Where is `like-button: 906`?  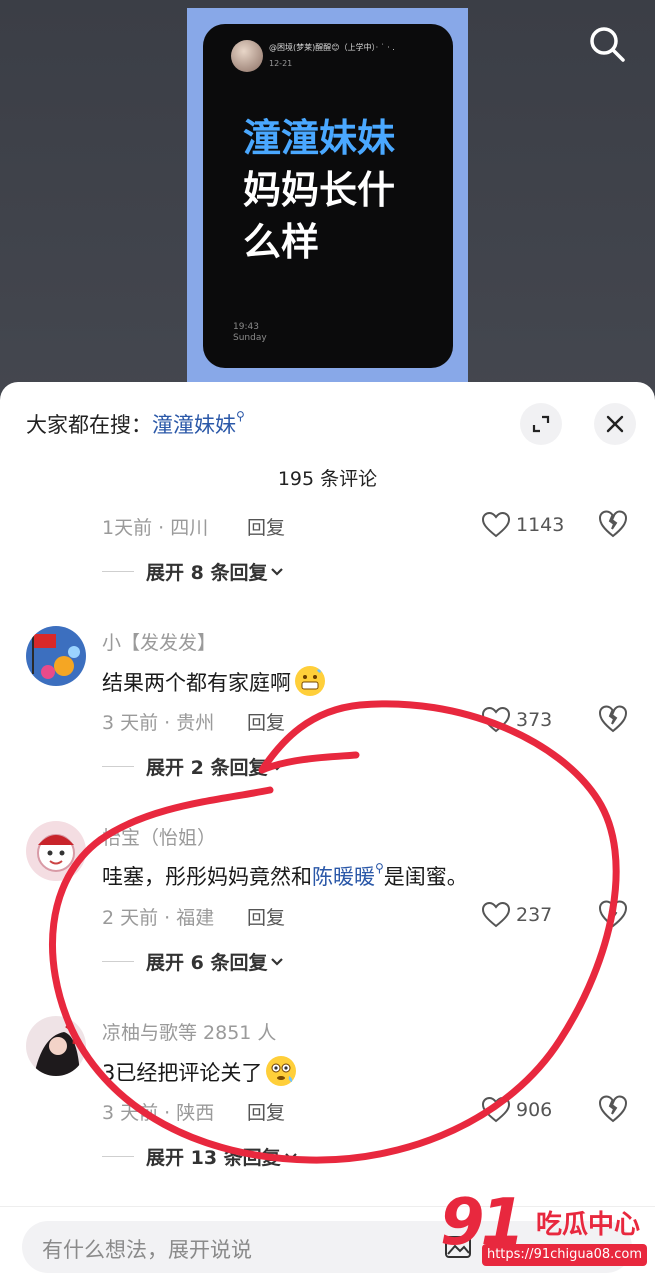 like-button: 906 is located at coordinates (527, 1110).